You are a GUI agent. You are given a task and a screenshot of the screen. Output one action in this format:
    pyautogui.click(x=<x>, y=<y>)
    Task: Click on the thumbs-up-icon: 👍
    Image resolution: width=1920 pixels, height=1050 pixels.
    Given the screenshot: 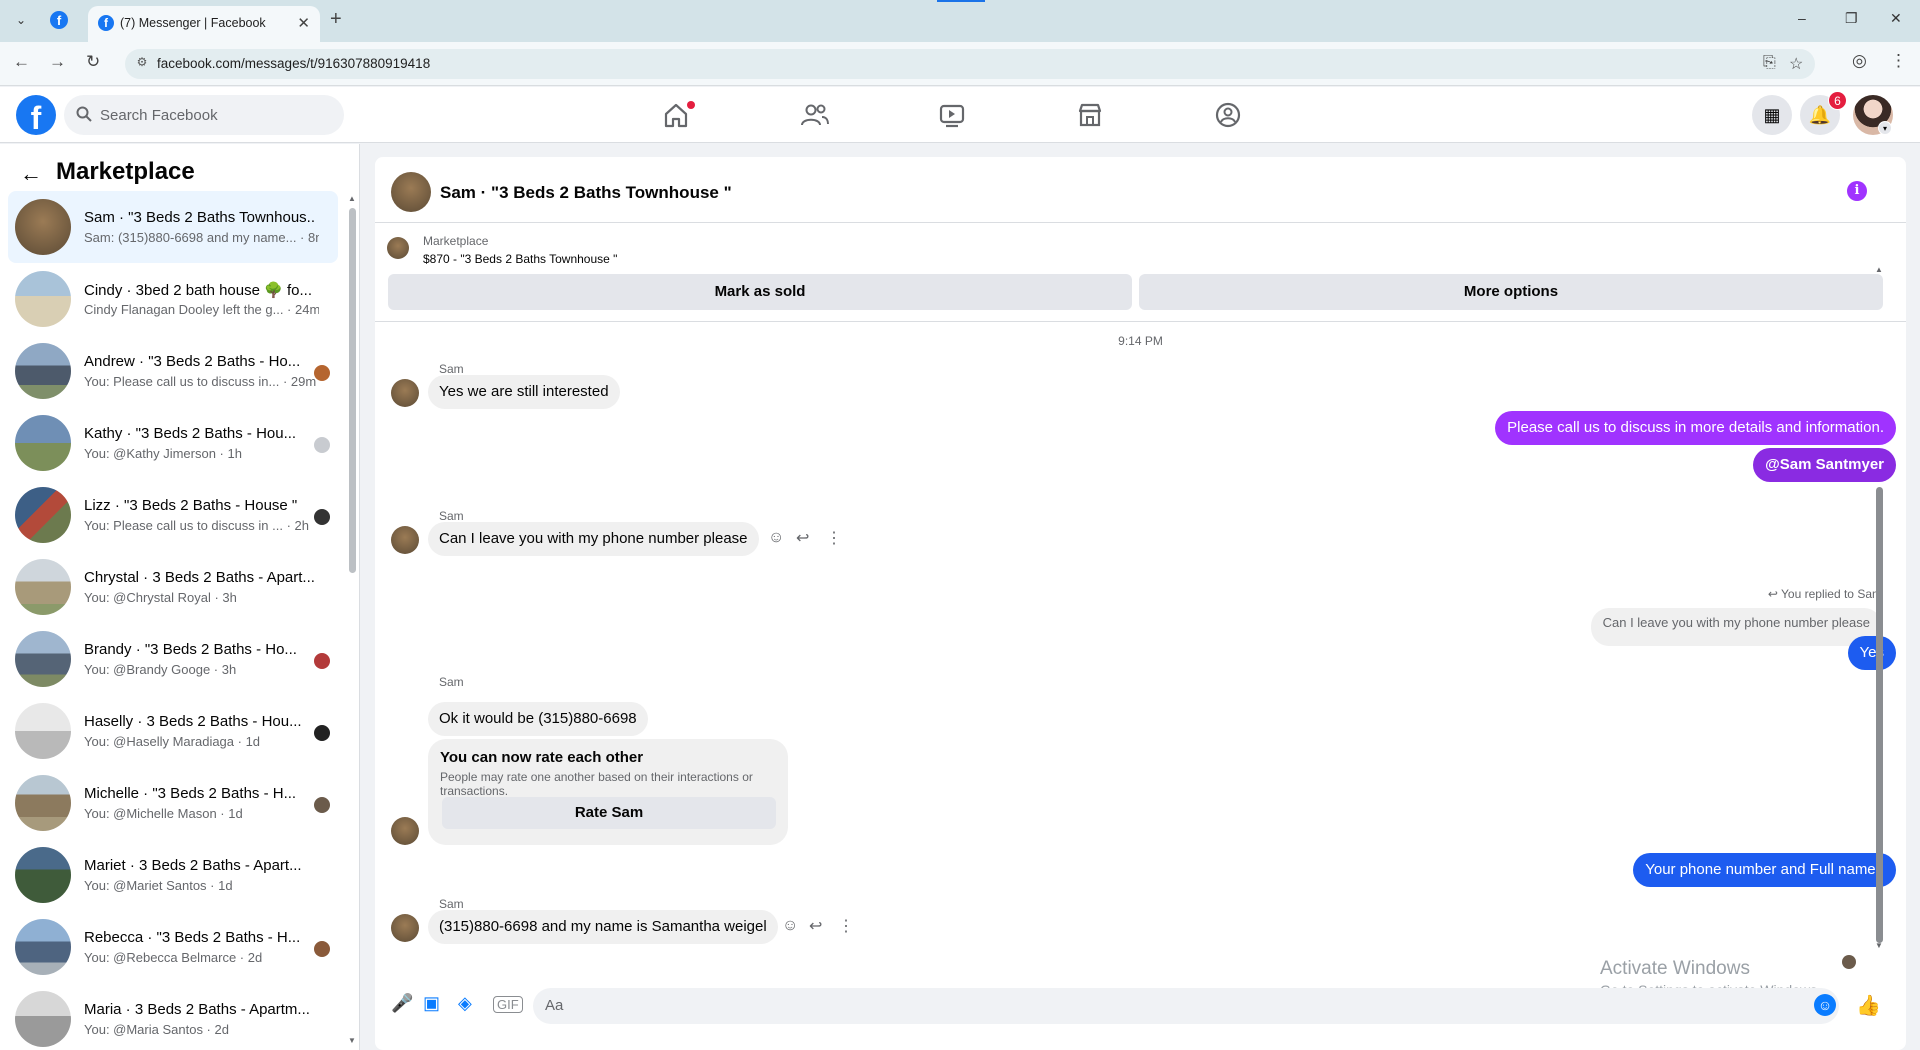 What is the action you would take?
    pyautogui.click(x=1868, y=1005)
    